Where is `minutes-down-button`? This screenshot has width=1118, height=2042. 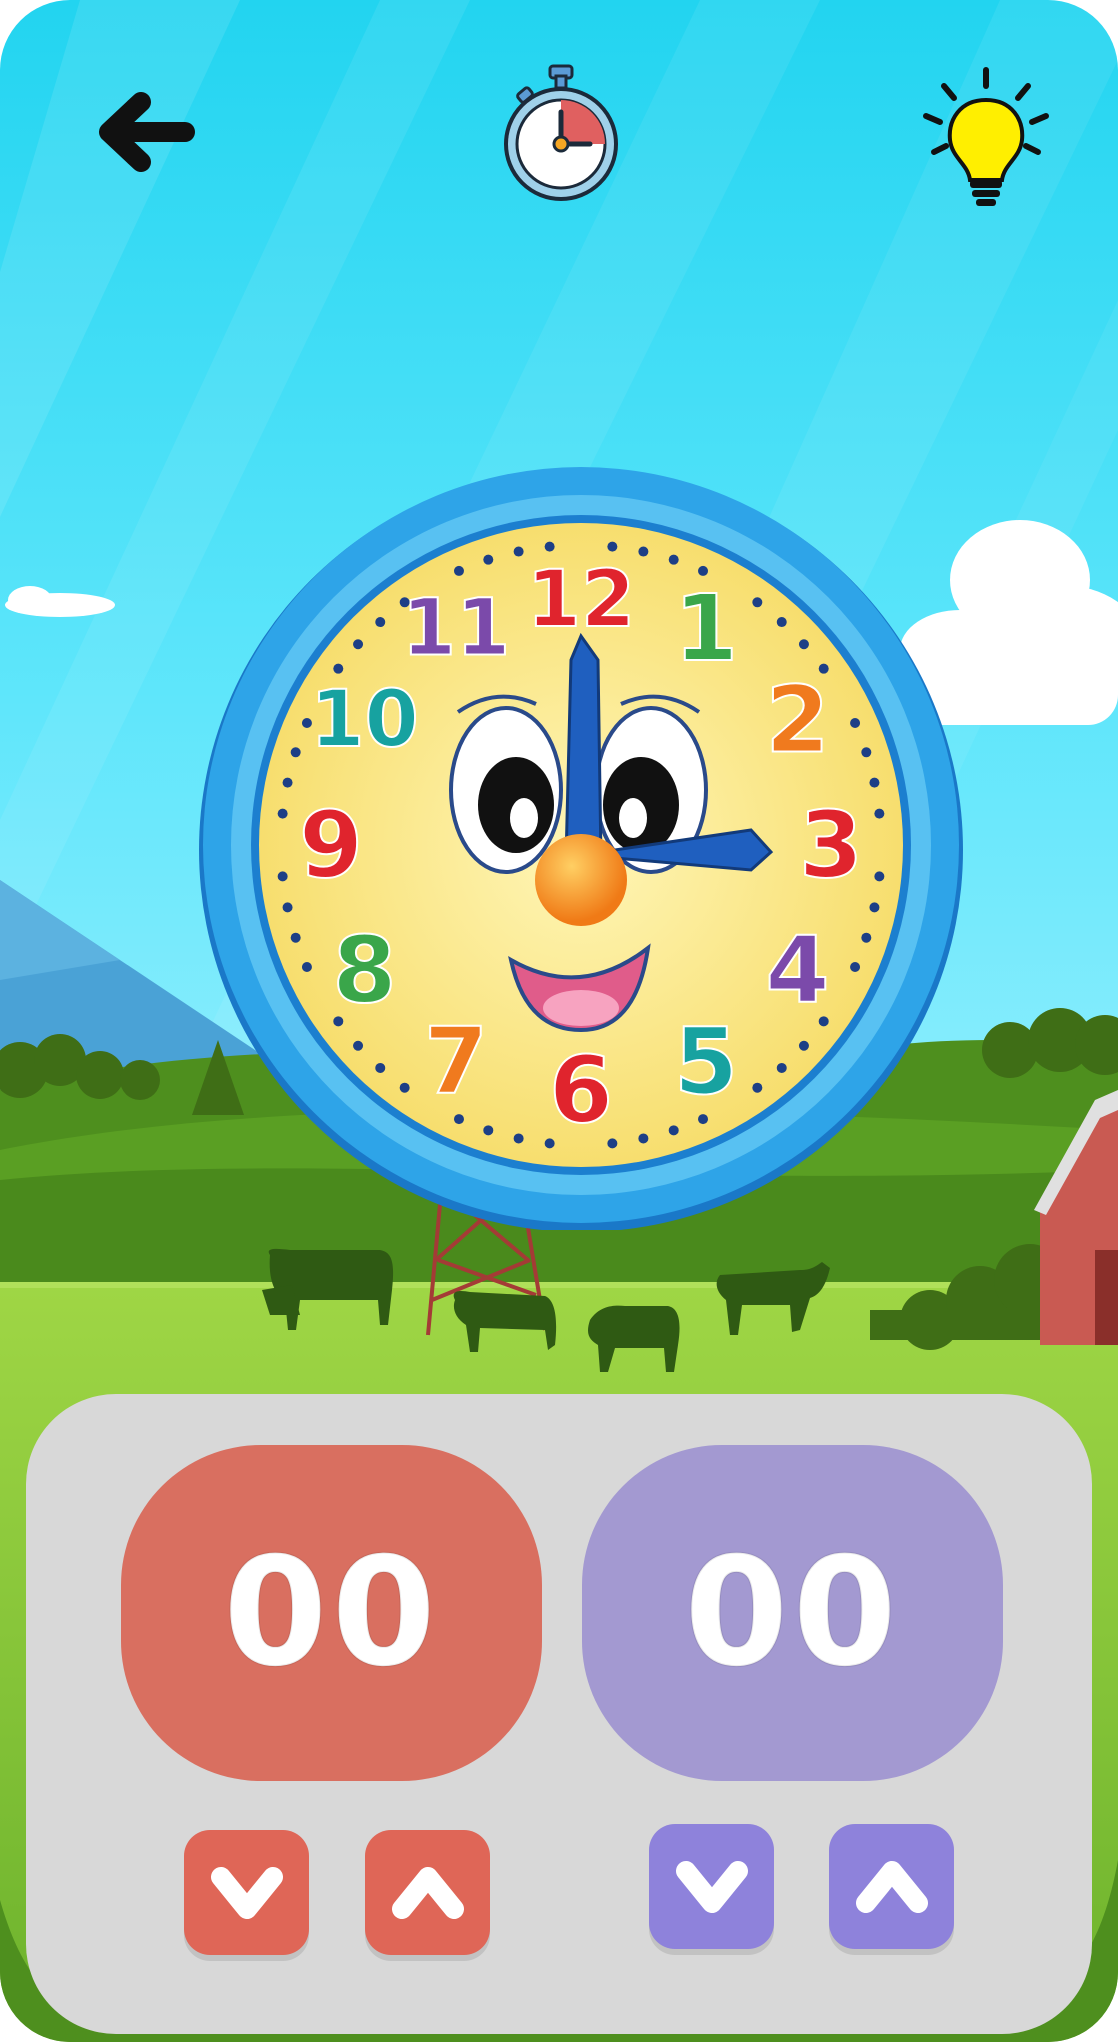 minutes-down-button is located at coordinates (711, 1886).